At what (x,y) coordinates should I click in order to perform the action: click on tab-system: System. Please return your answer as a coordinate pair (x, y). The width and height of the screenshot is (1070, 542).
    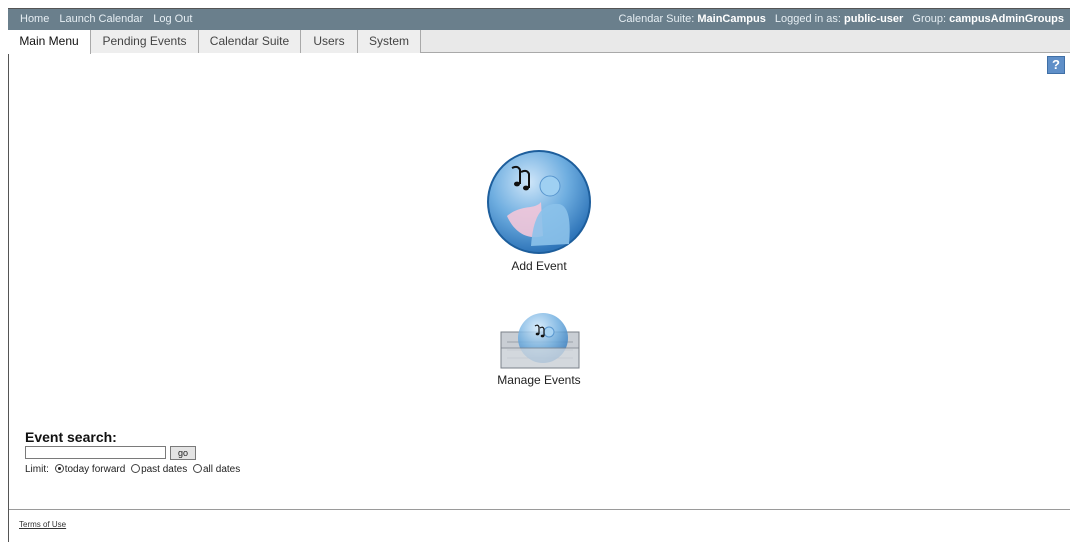
    Looking at the image, I should click on (389, 41).